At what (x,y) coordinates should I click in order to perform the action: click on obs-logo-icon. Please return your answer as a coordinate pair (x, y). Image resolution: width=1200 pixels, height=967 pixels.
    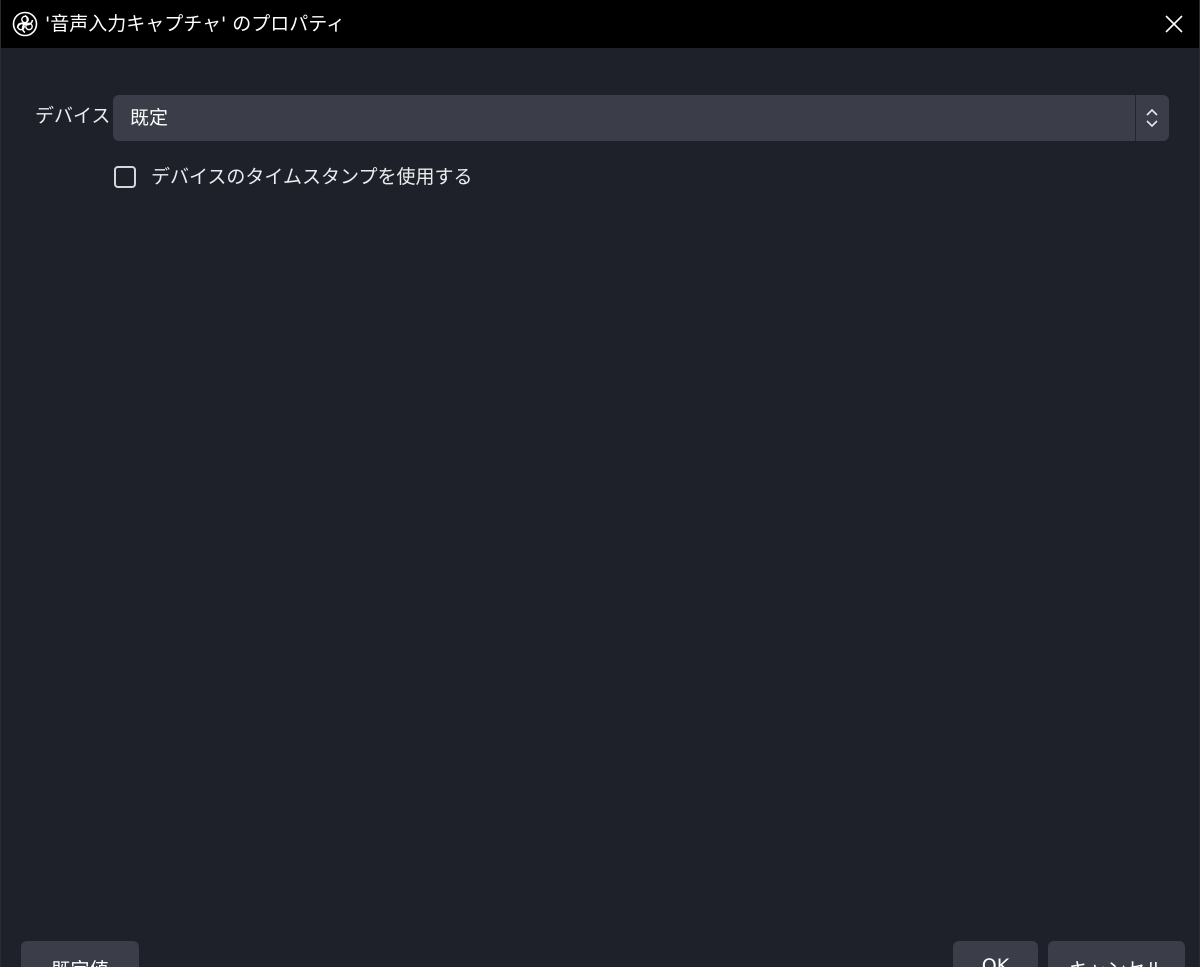
    Looking at the image, I should click on (25, 24).